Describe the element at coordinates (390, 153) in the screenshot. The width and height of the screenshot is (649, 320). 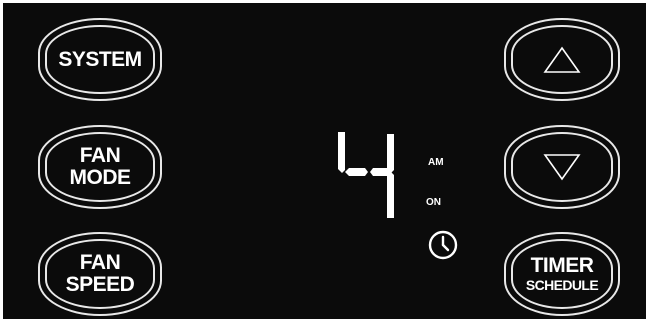
I see `digit-segment-upper-right` at that location.